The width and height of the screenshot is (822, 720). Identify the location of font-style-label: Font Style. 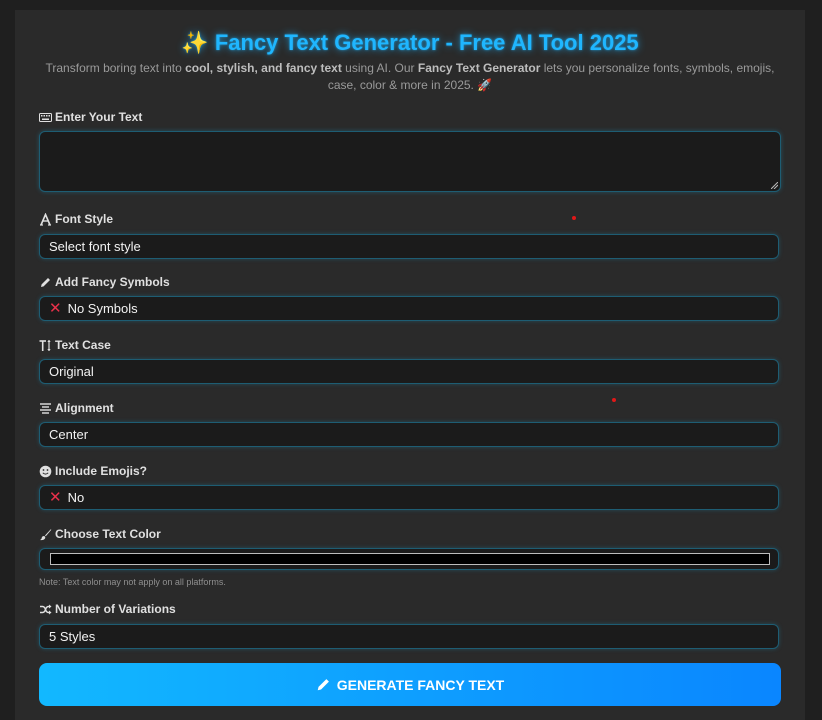
(76, 219).